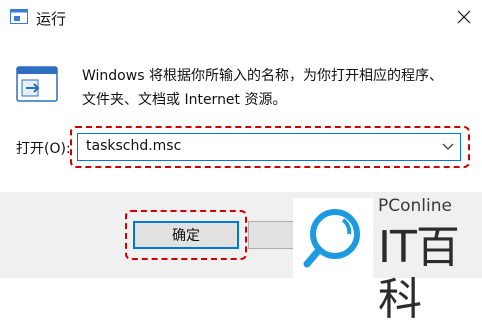 The height and width of the screenshot is (326, 482). What do you see at coordinates (133, 146) in the screenshot?
I see `open-input: taskschd.msc` at bounding box center [133, 146].